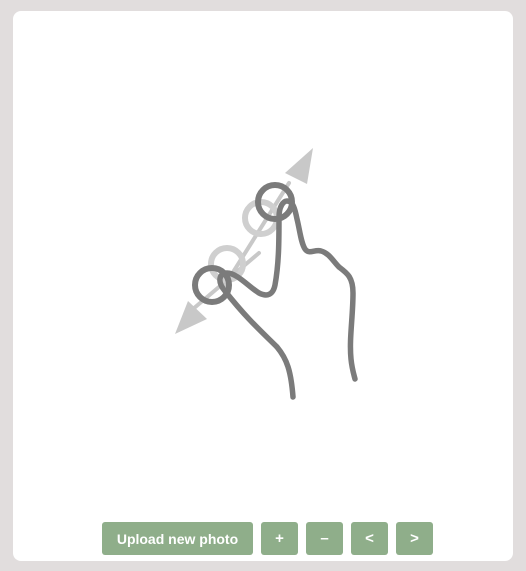 The image size is (526, 571). What do you see at coordinates (369, 538) in the screenshot?
I see `previous-button: <` at bounding box center [369, 538].